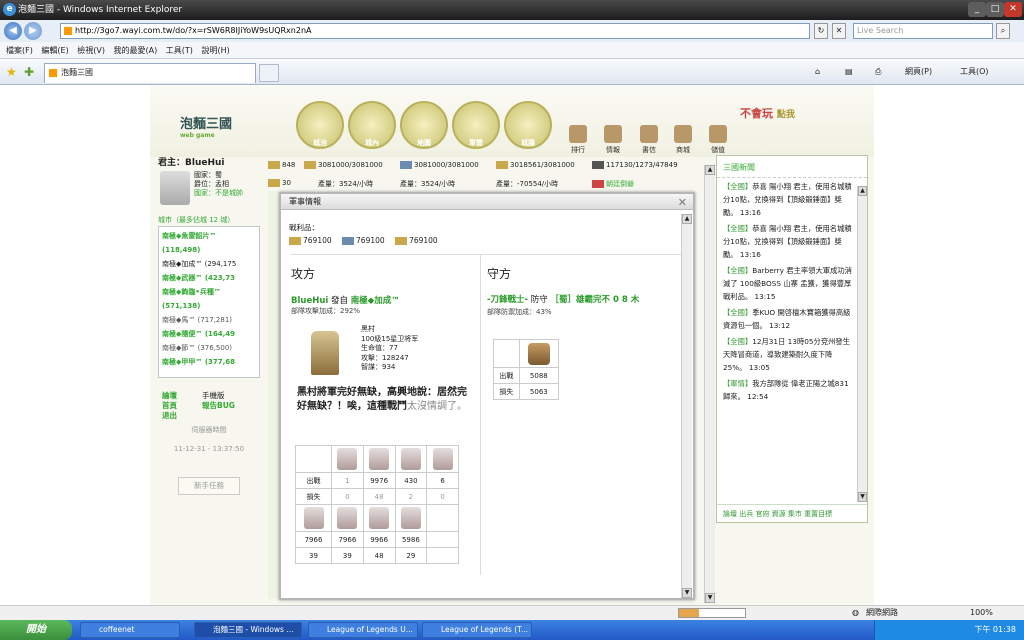  Describe the element at coordinates (683, 134) in the screenshot. I see `shop-icon` at that location.